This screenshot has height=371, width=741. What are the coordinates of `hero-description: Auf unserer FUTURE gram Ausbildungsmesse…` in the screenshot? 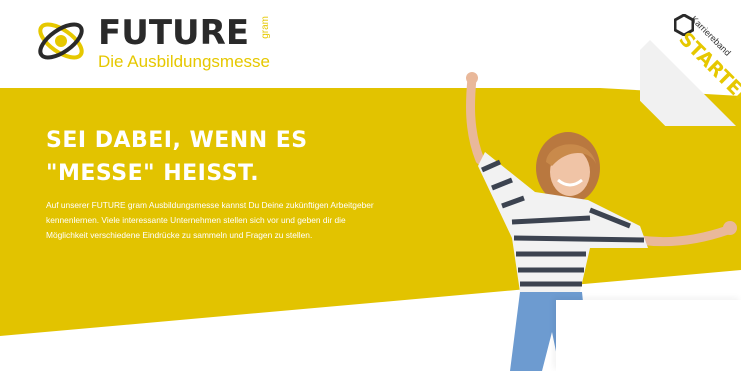 It's located at (210, 220).